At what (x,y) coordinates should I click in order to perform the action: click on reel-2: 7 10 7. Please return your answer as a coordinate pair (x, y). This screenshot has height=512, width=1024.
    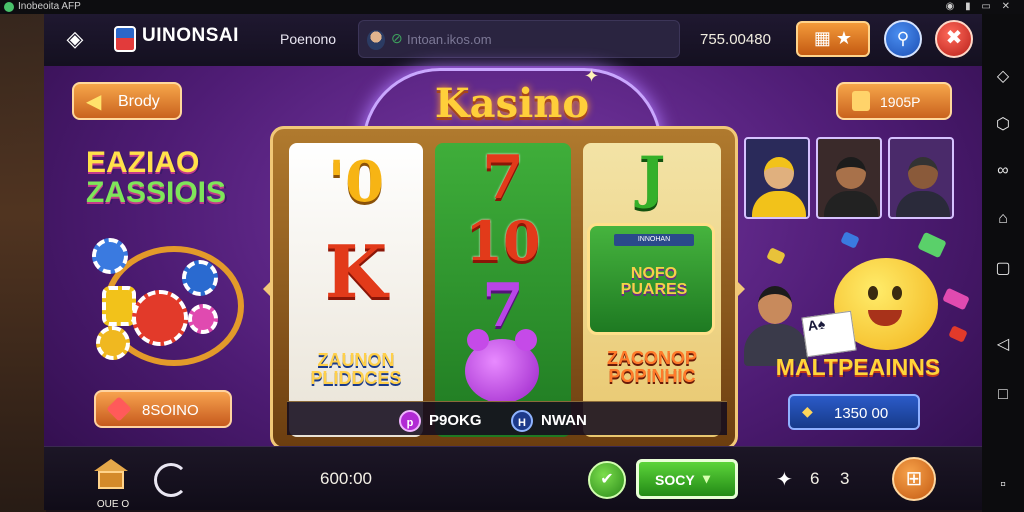
    Looking at the image, I should click on (503, 290).